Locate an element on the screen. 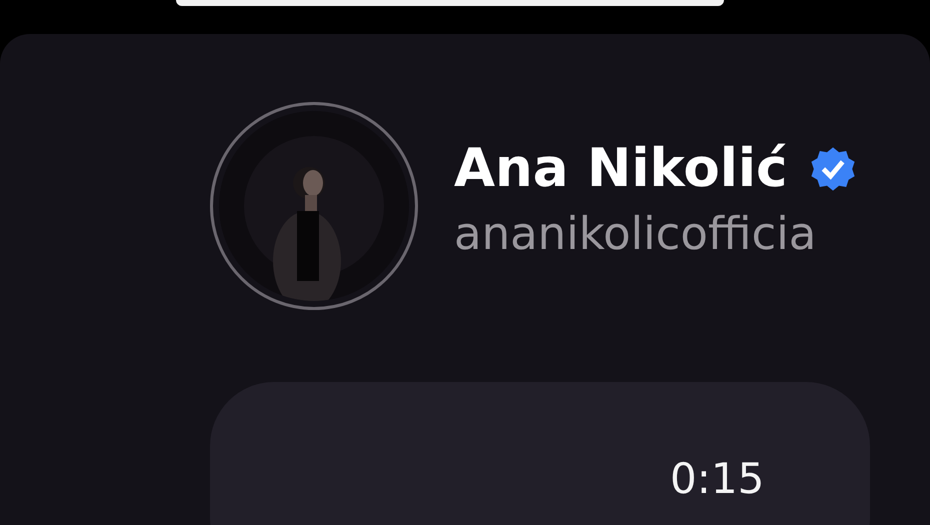 This screenshot has height=525, width=930. profile-name: Ana Nikolić is located at coordinates (621, 168).